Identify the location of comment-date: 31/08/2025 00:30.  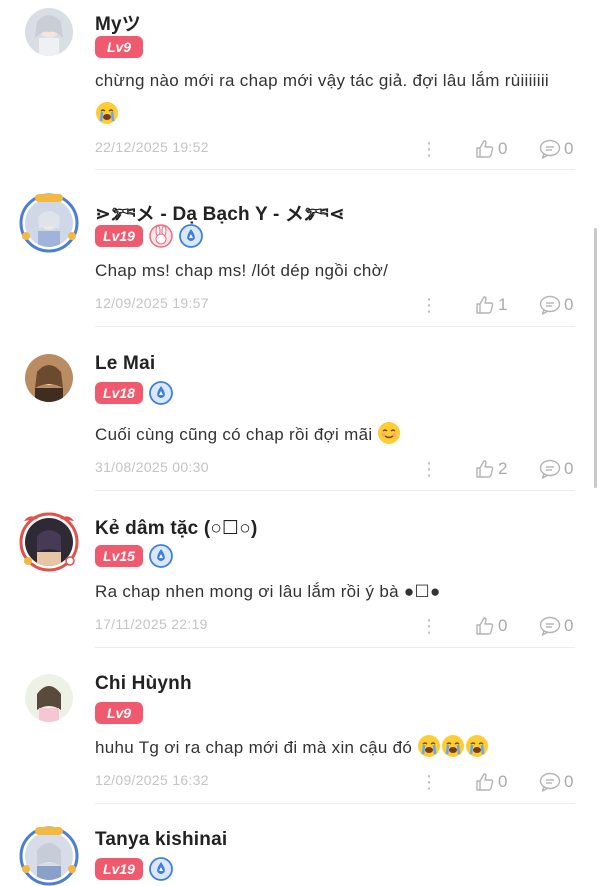
(152, 467).